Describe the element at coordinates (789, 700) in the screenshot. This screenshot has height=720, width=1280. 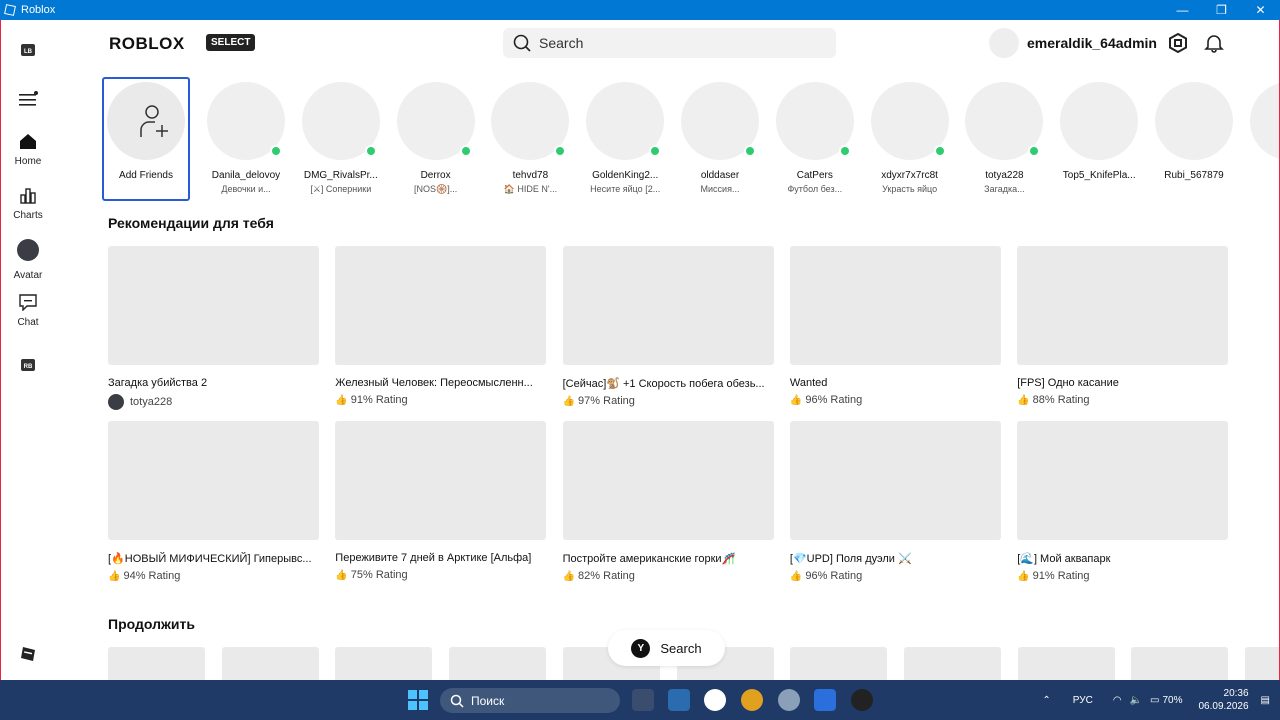
I see `settings-icon` at that location.